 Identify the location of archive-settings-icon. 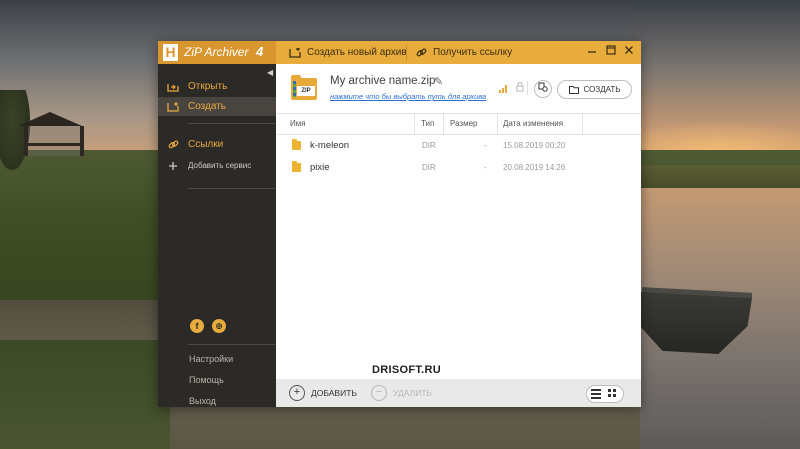
(543, 87).